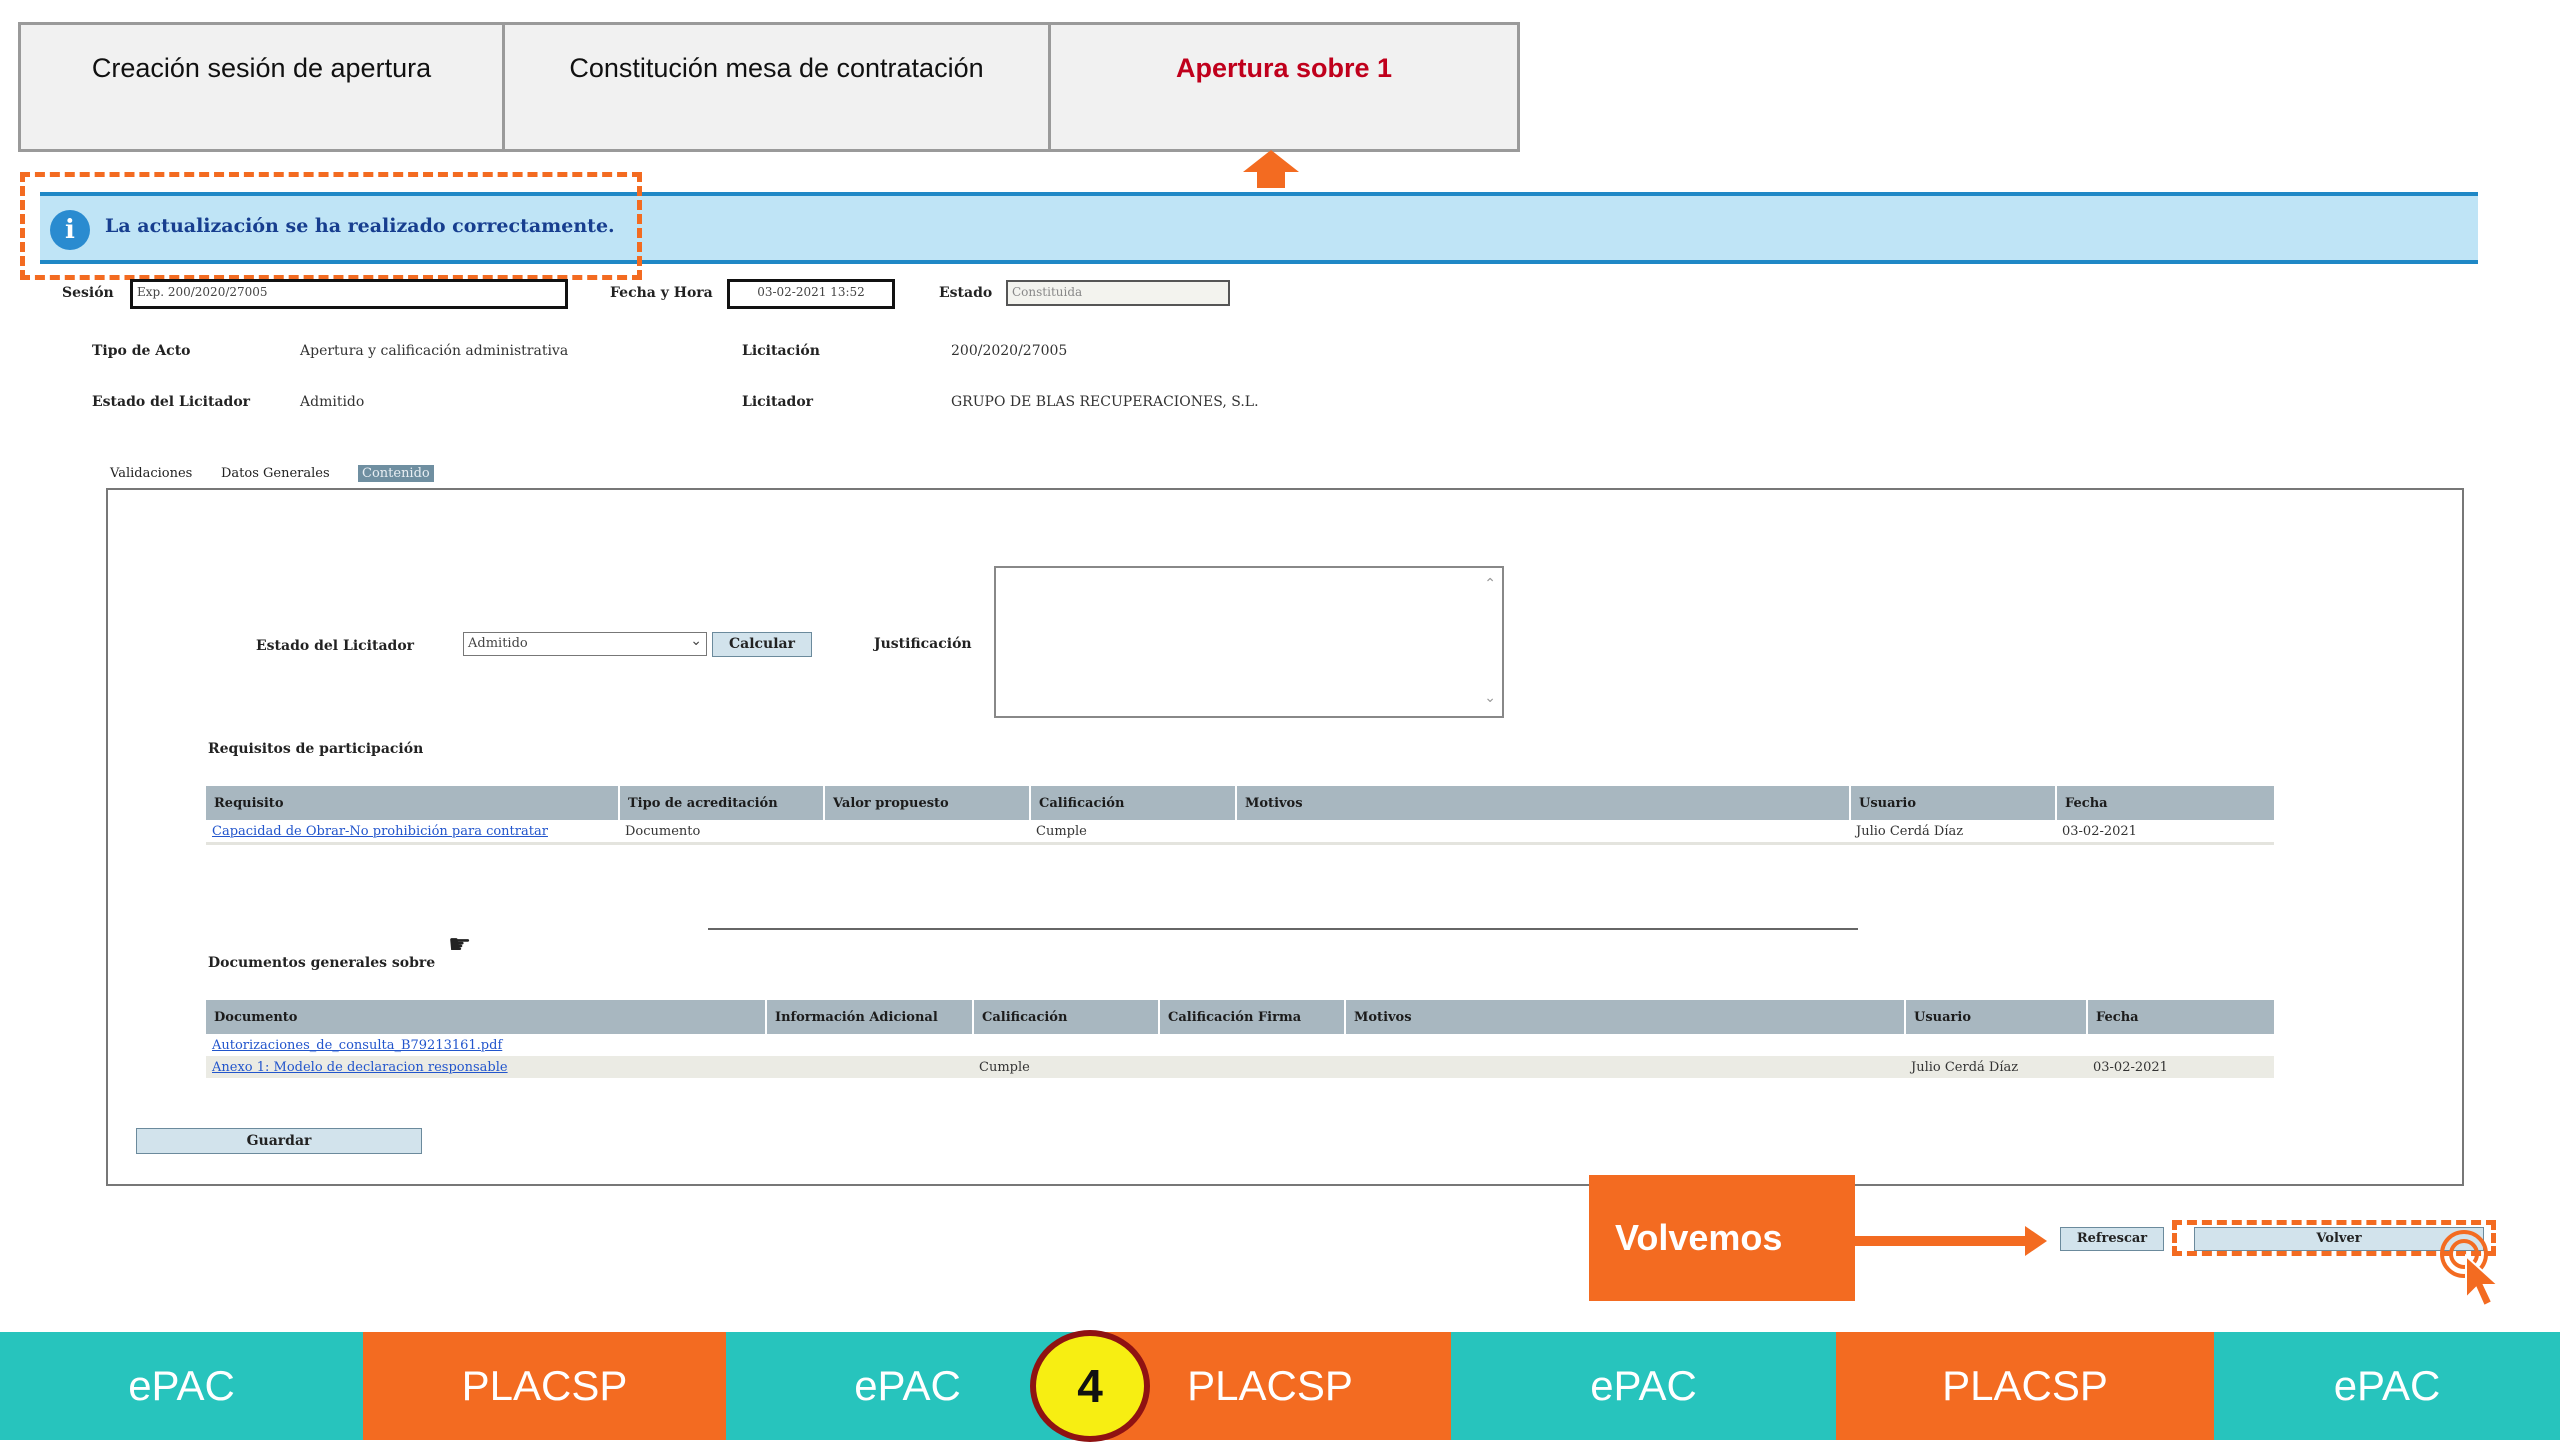 The width and height of the screenshot is (2560, 1442). What do you see at coordinates (778, 402) in the screenshot?
I see `licitador-label: Licitador` at bounding box center [778, 402].